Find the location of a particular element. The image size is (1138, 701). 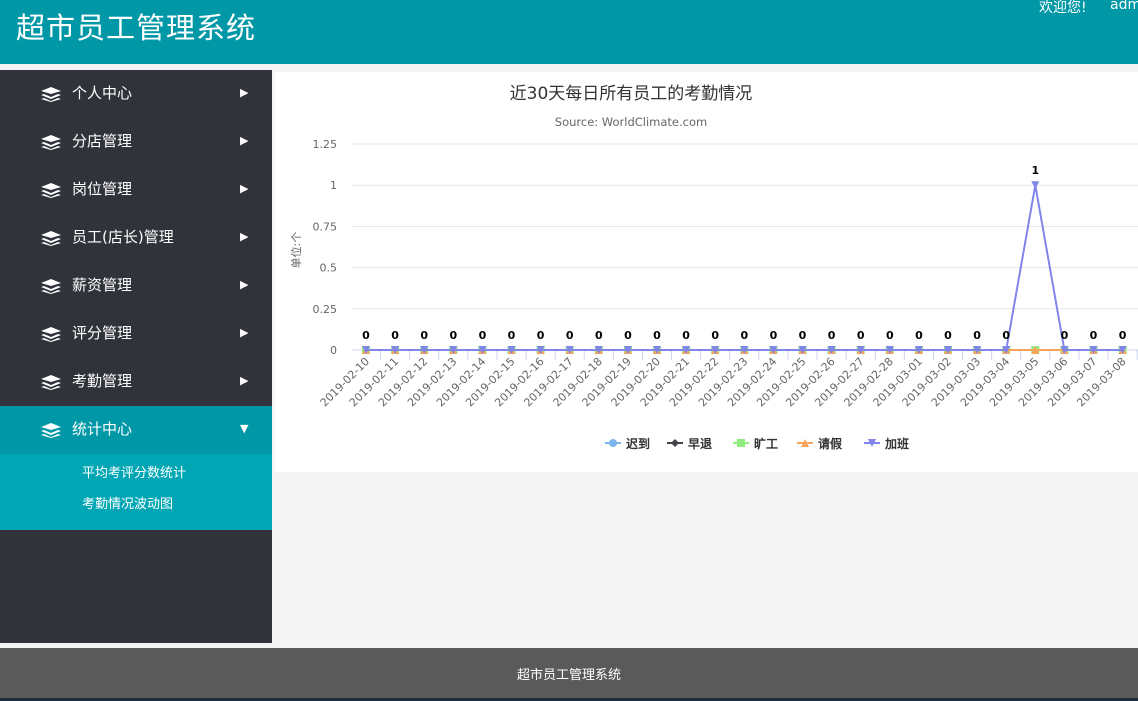

sidebar-item-label: 考勤管理 is located at coordinates (102, 381).